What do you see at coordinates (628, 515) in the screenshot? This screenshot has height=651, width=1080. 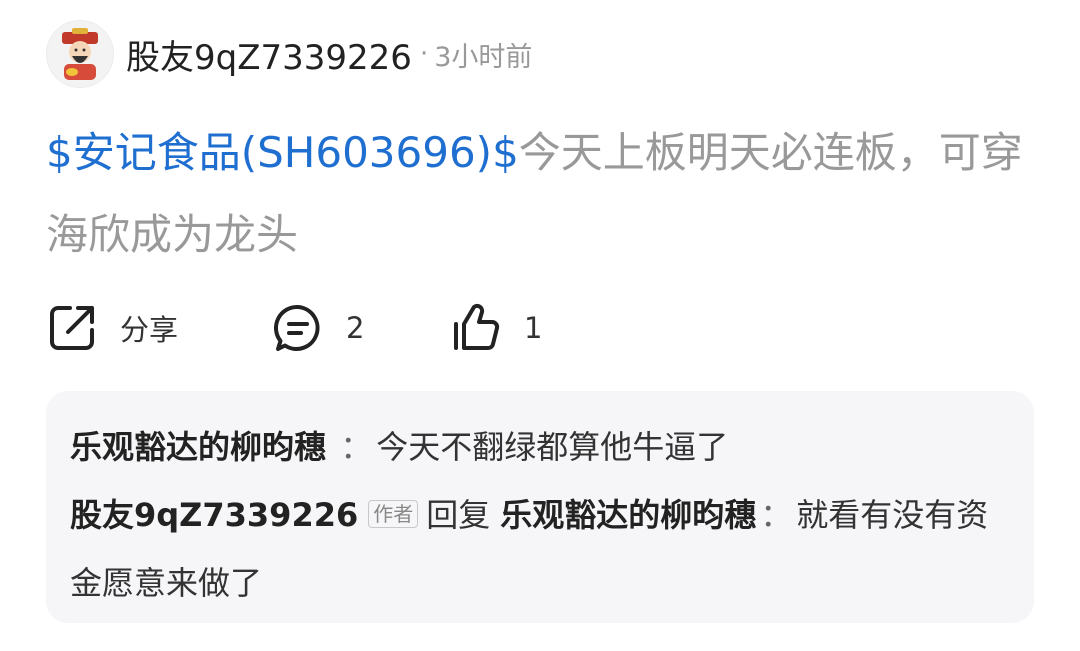 I see `reply-target-name: 乐观豁达的柳昀穗` at bounding box center [628, 515].